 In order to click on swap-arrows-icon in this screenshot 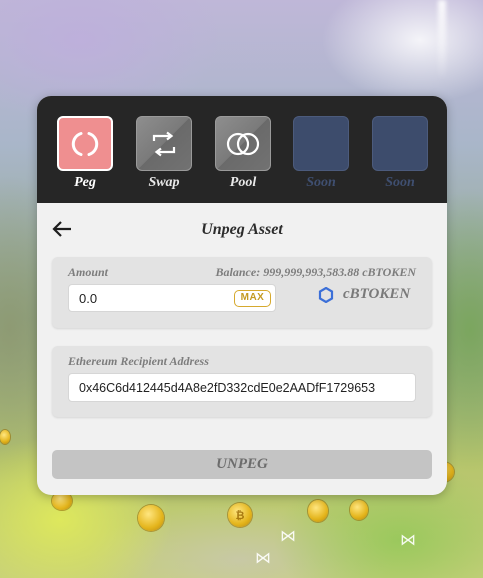, I will do `click(164, 143)`.